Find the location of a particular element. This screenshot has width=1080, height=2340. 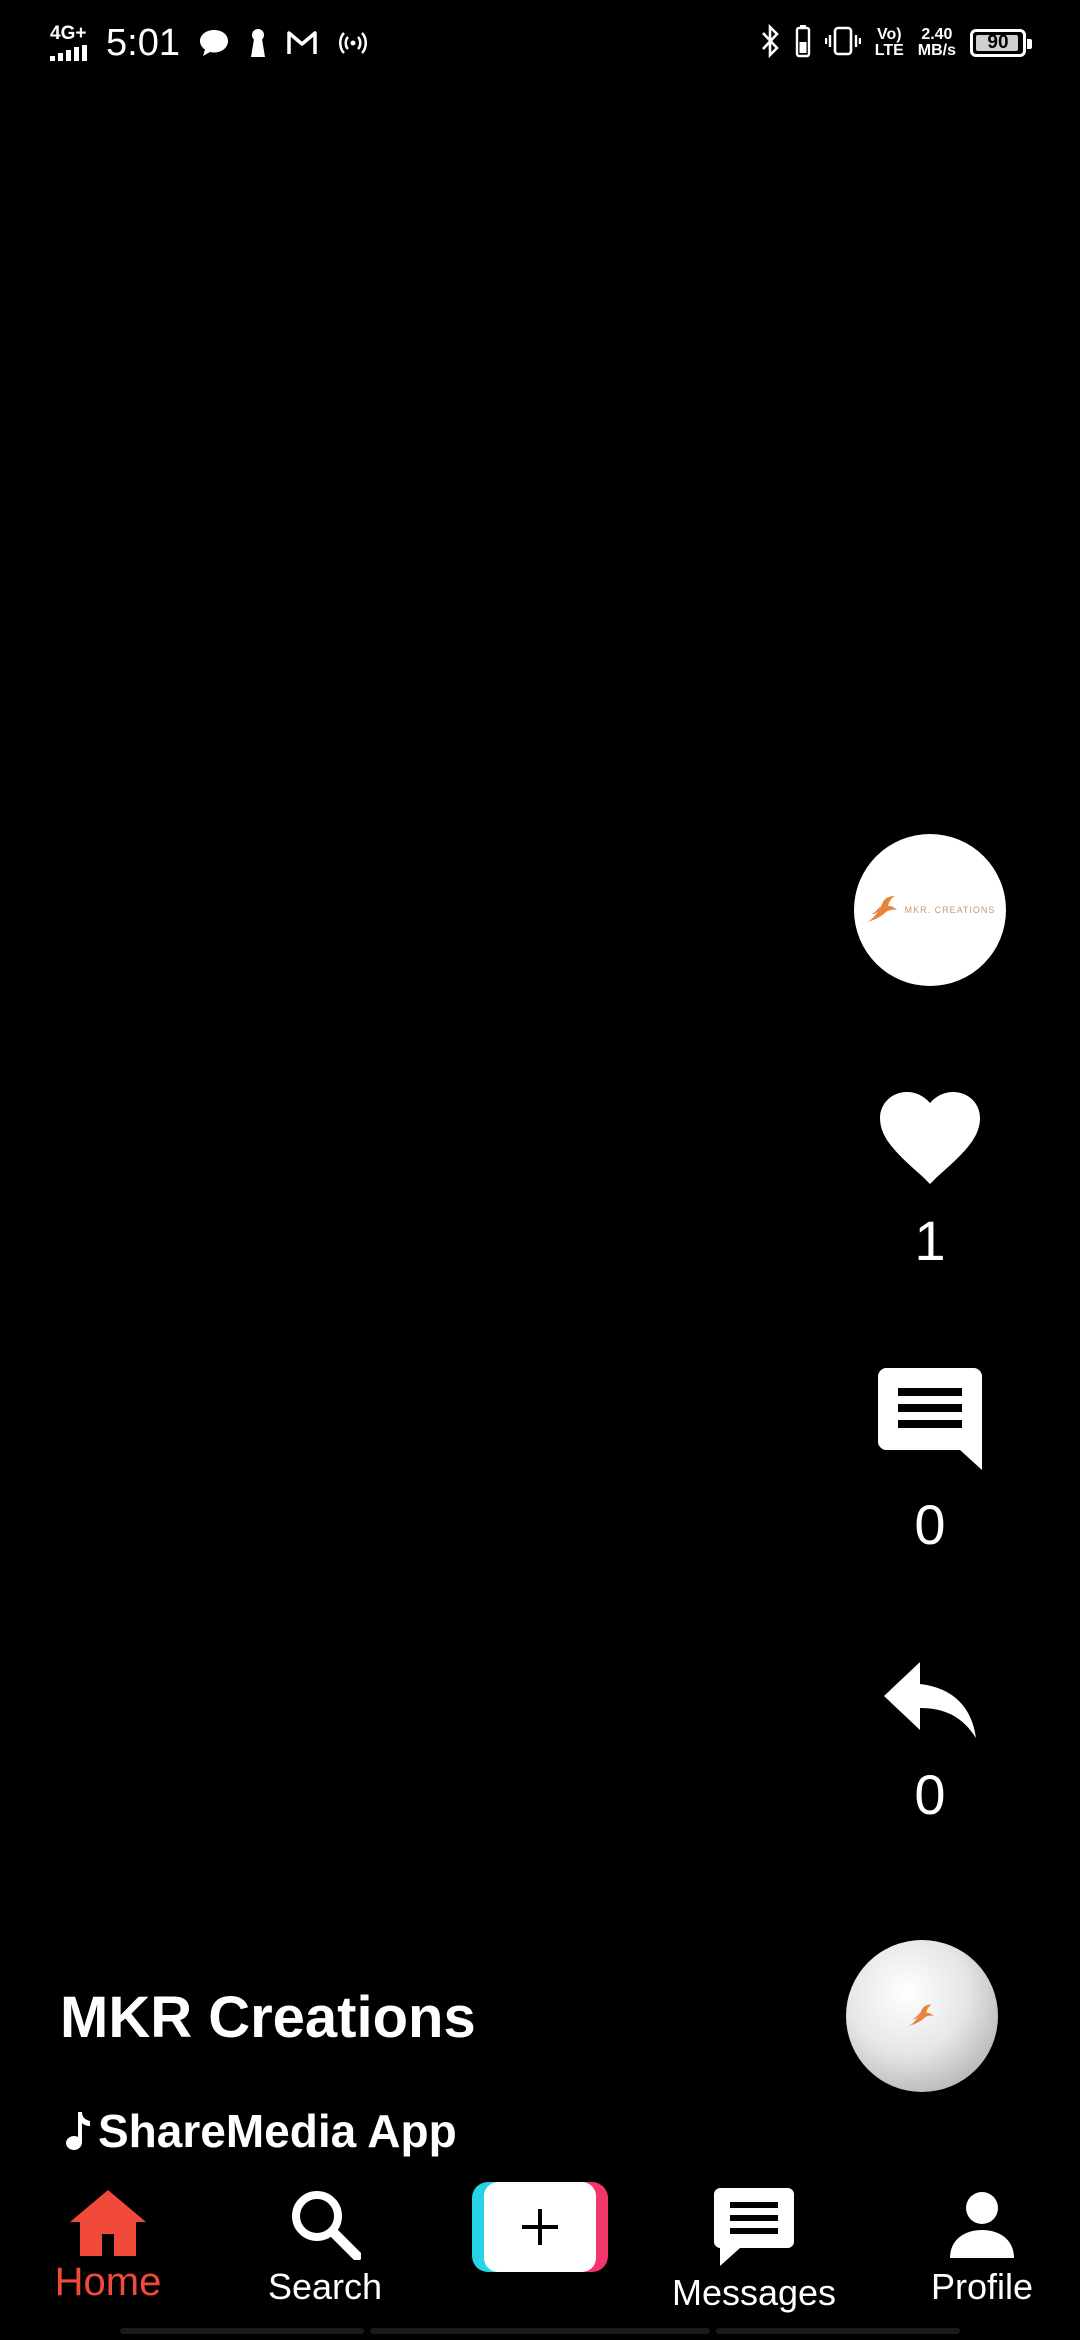

status-bar: 4G+ 5:01 Vo) LTE 2.40 MB/s 90 is located at coordinates (540, 43).